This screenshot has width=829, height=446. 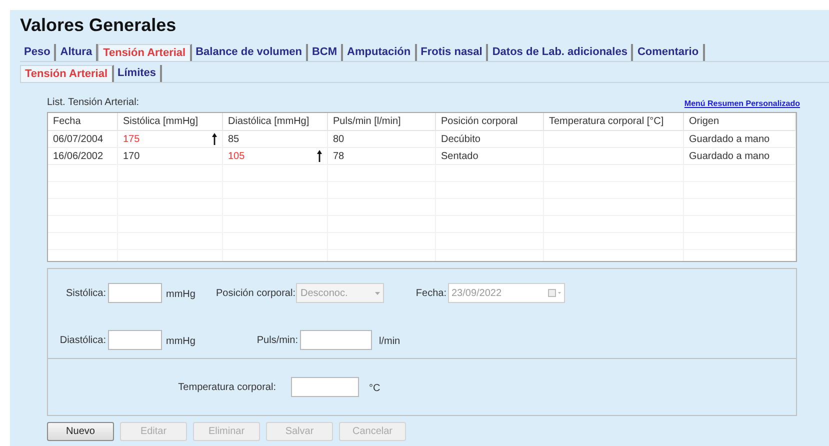 What do you see at coordinates (227, 387) in the screenshot?
I see `field-label: Temperatura corporal:` at bounding box center [227, 387].